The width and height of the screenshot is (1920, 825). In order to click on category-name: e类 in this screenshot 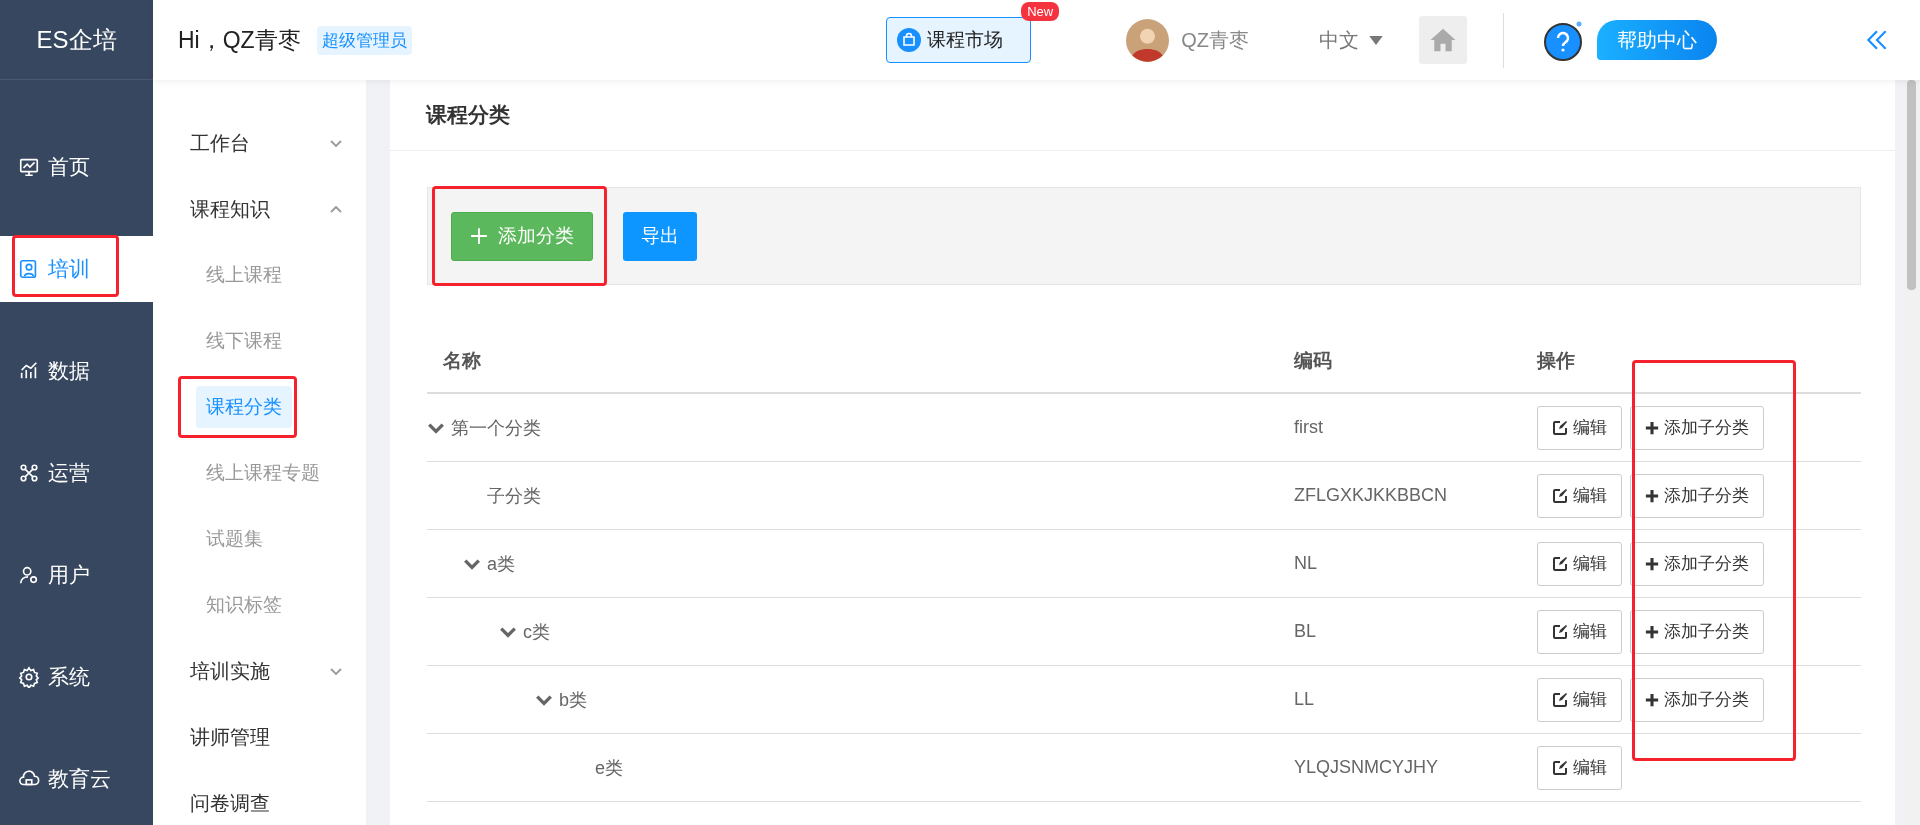, I will do `click(609, 768)`.